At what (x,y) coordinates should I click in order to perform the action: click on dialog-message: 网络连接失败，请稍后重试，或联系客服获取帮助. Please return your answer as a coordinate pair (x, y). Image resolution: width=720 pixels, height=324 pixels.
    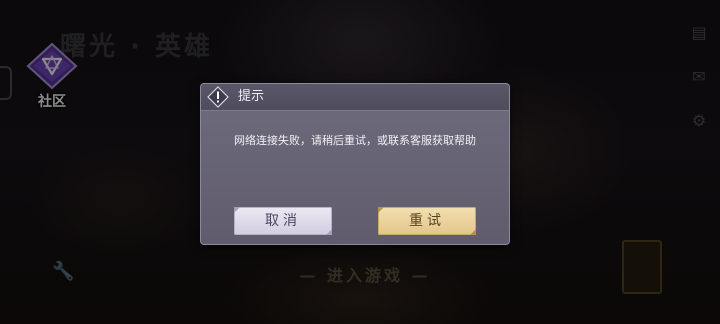
    Looking at the image, I should click on (355, 140).